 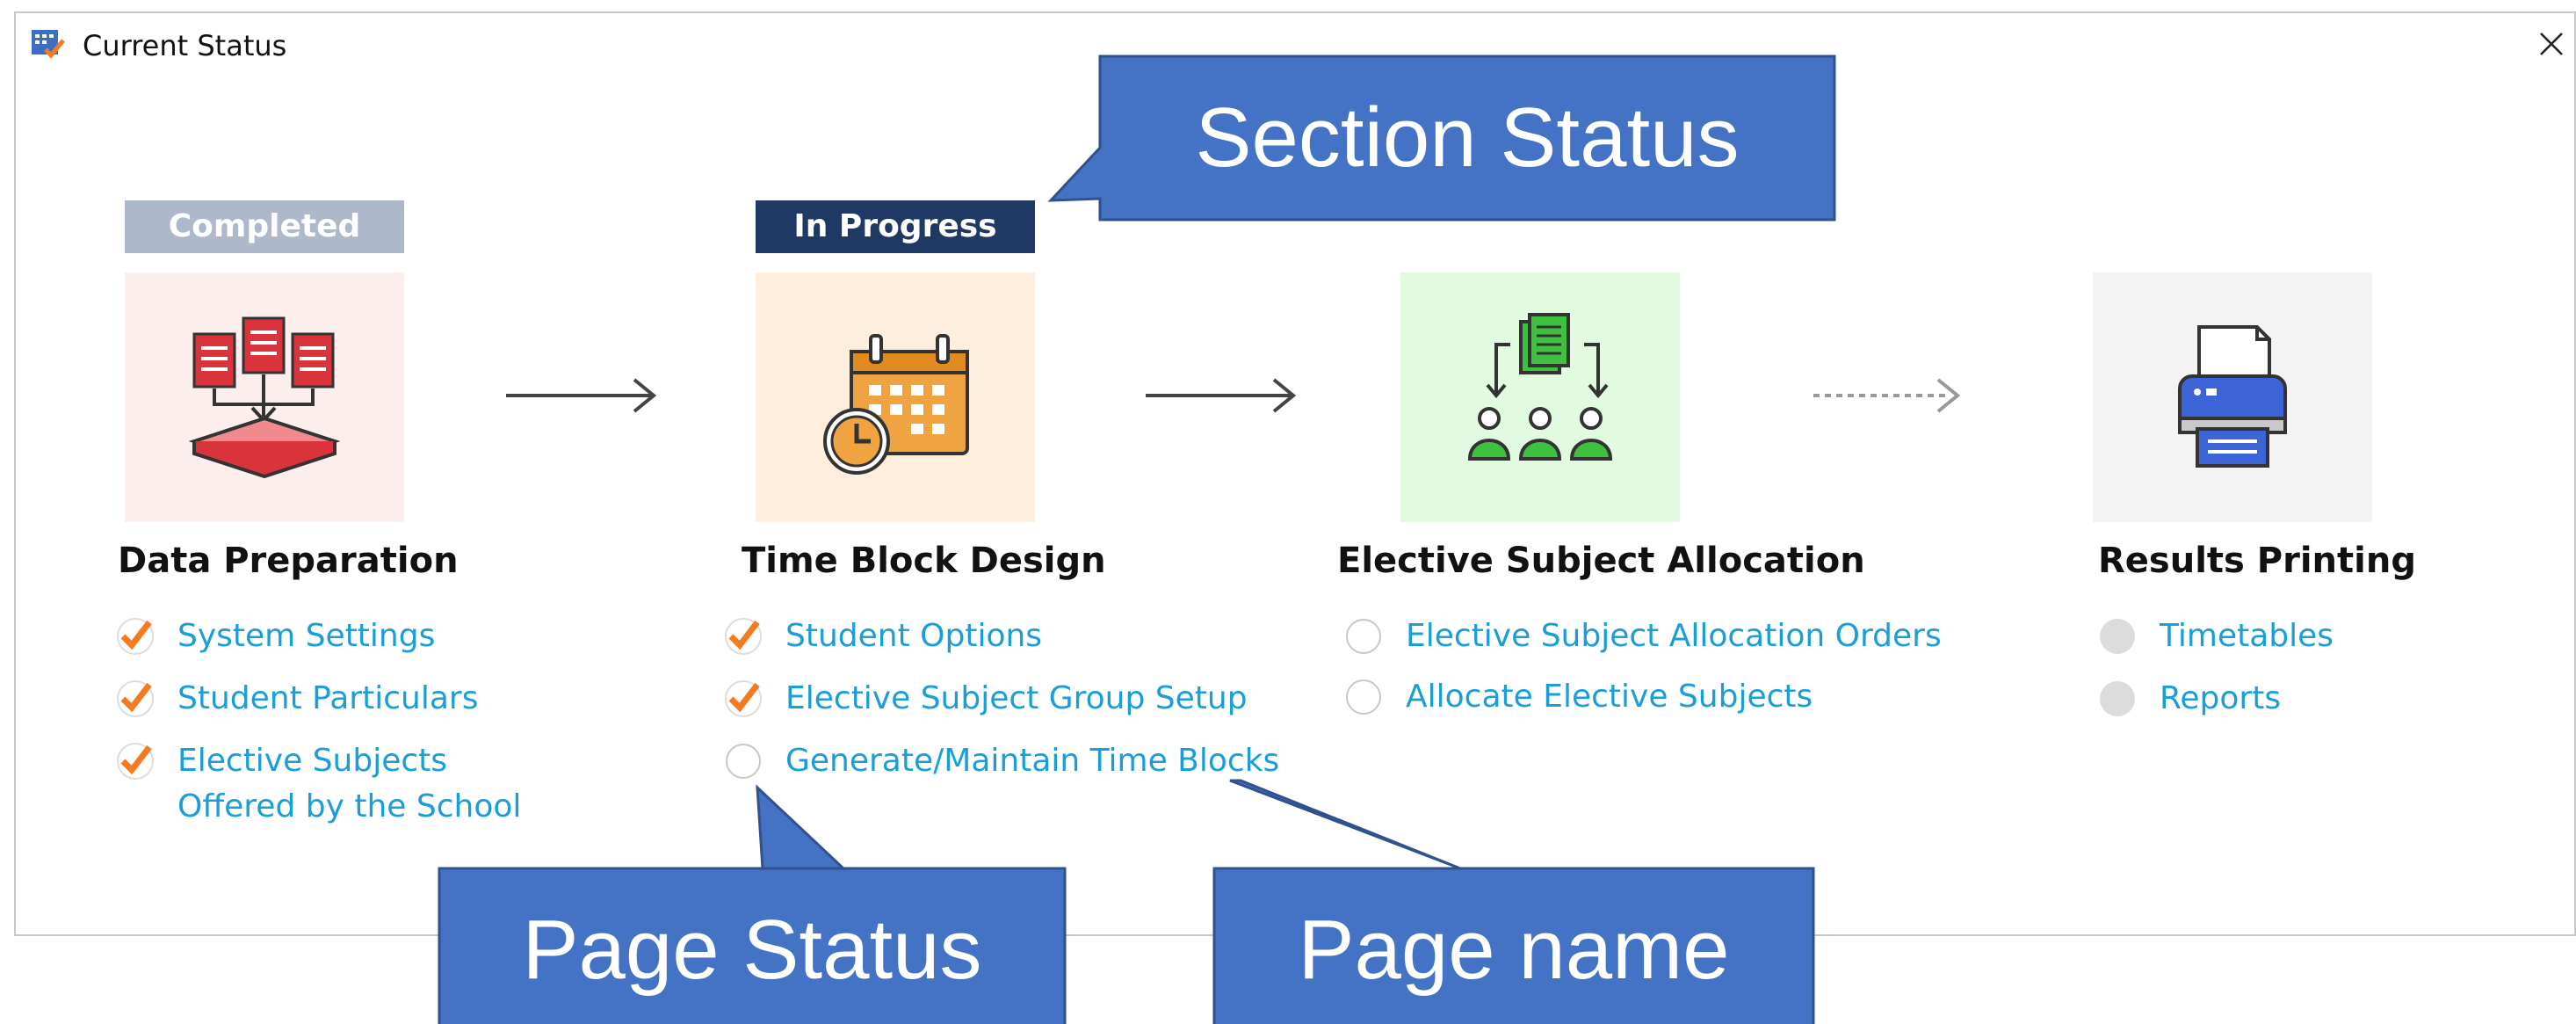 I want to click on page-link-line-2: Offered by the School, so click(x=349, y=806).